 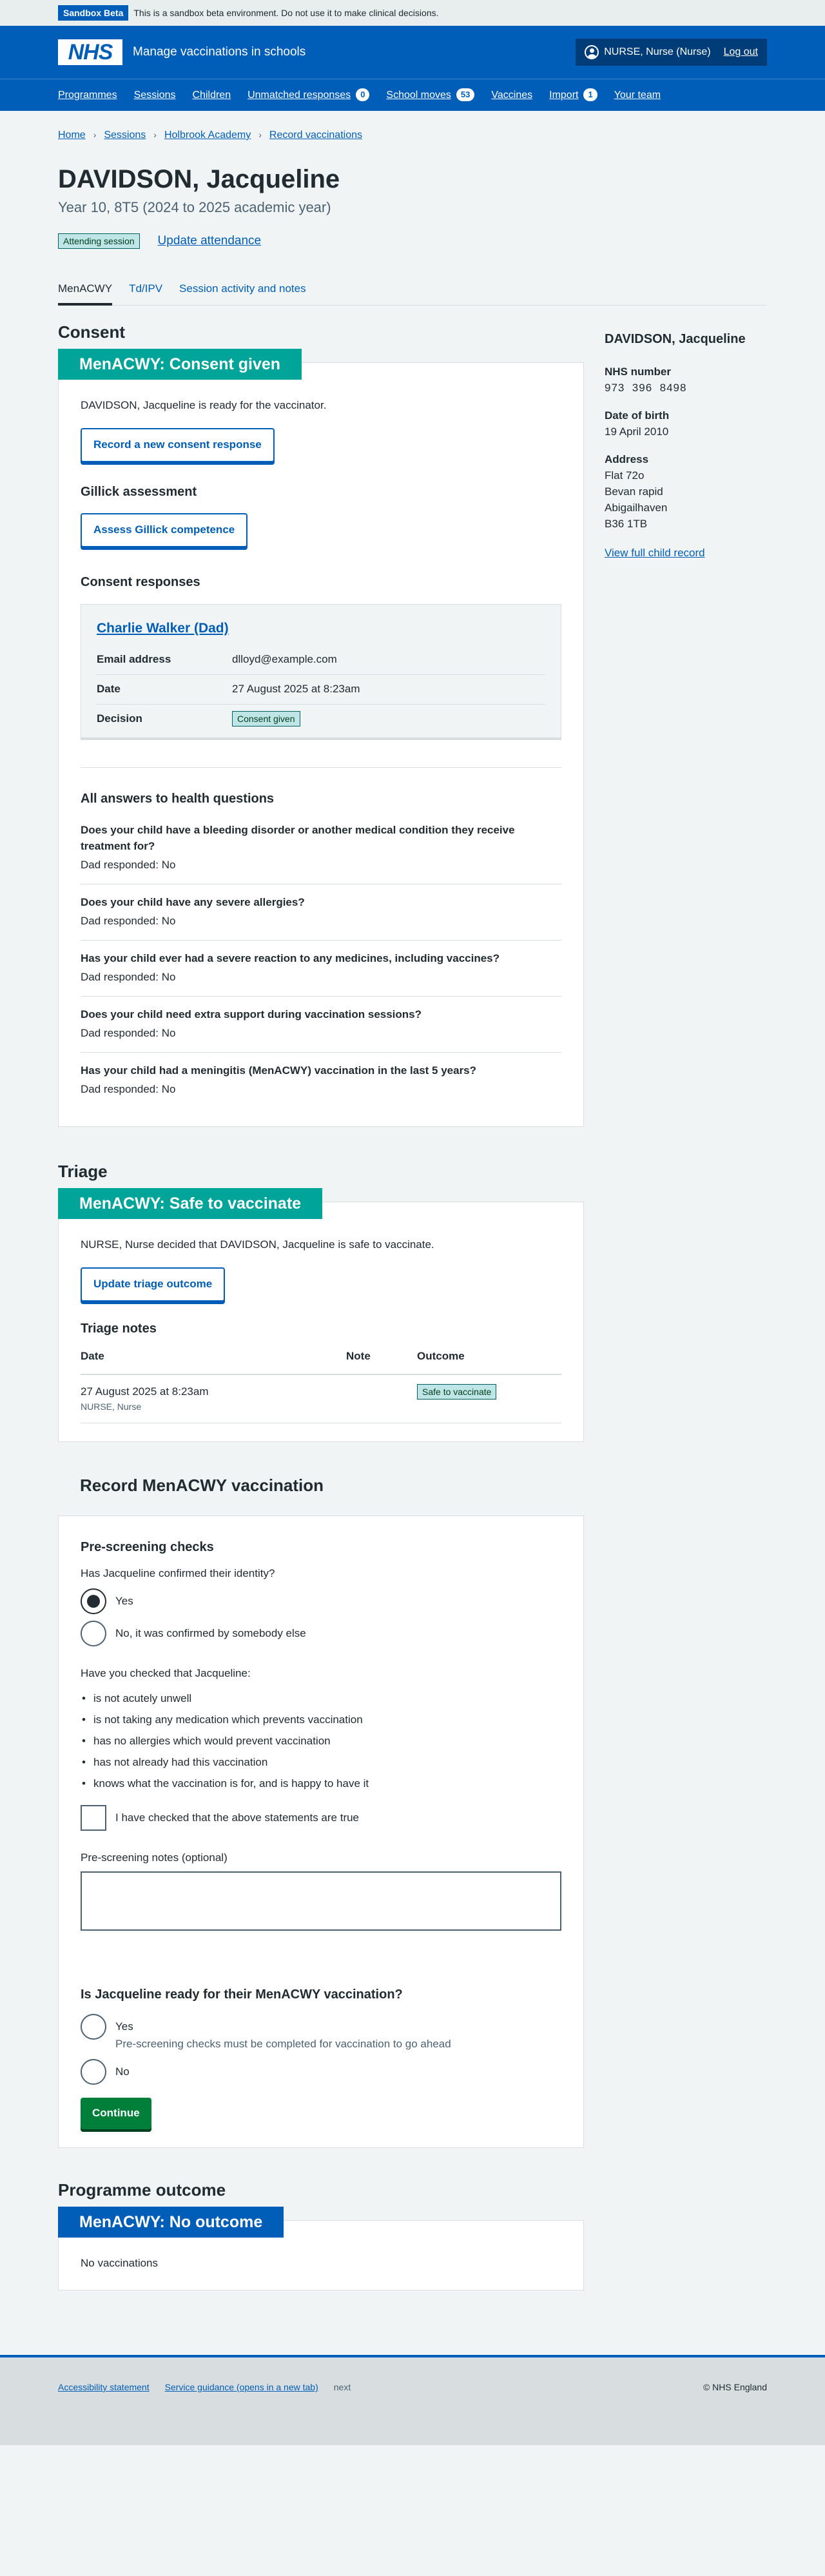 What do you see at coordinates (210, 241) in the screenshot?
I see `update-attendance-link: Update attendance` at bounding box center [210, 241].